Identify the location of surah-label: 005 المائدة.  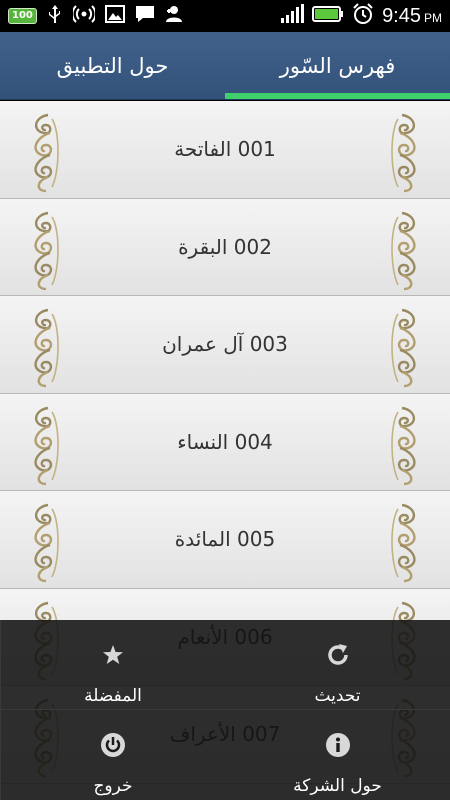
(225, 539).